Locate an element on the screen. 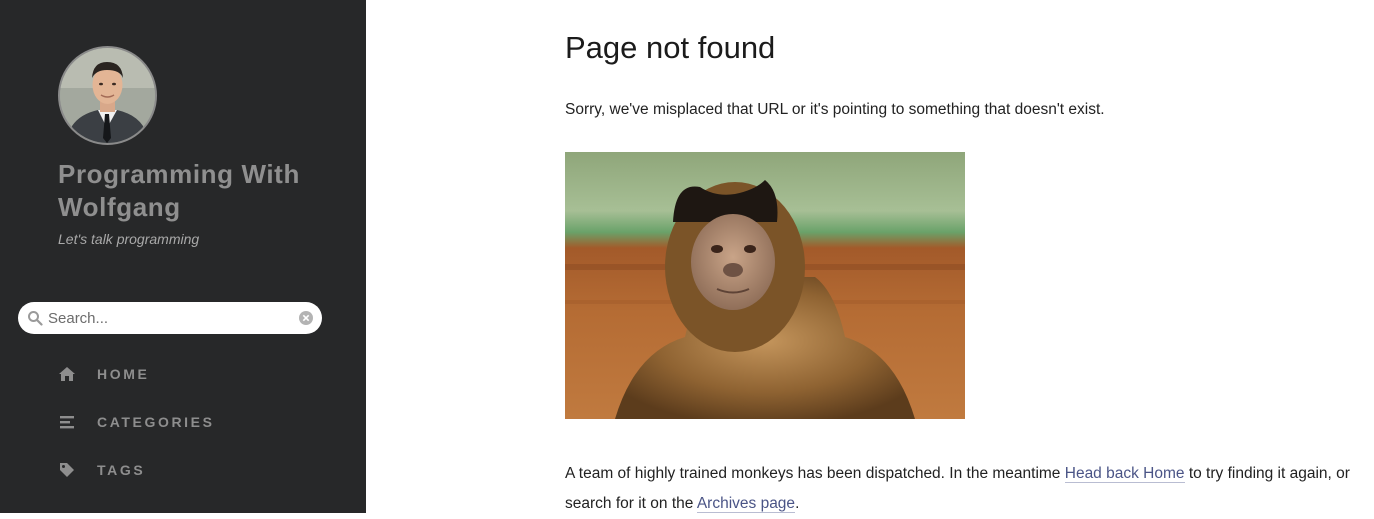  monkey-image is located at coordinates (765, 285).